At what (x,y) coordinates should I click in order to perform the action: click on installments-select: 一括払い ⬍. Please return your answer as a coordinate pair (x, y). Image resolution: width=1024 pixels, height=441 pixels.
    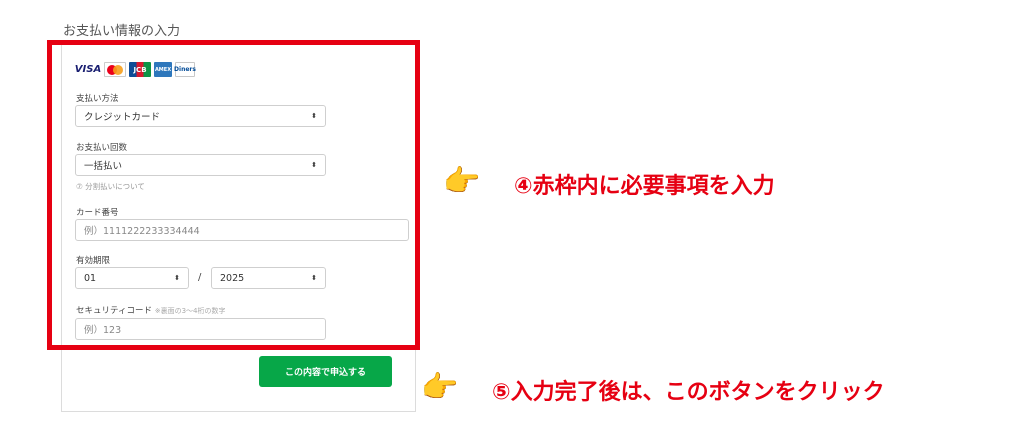
    Looking at the image, I should click on (200, 165).